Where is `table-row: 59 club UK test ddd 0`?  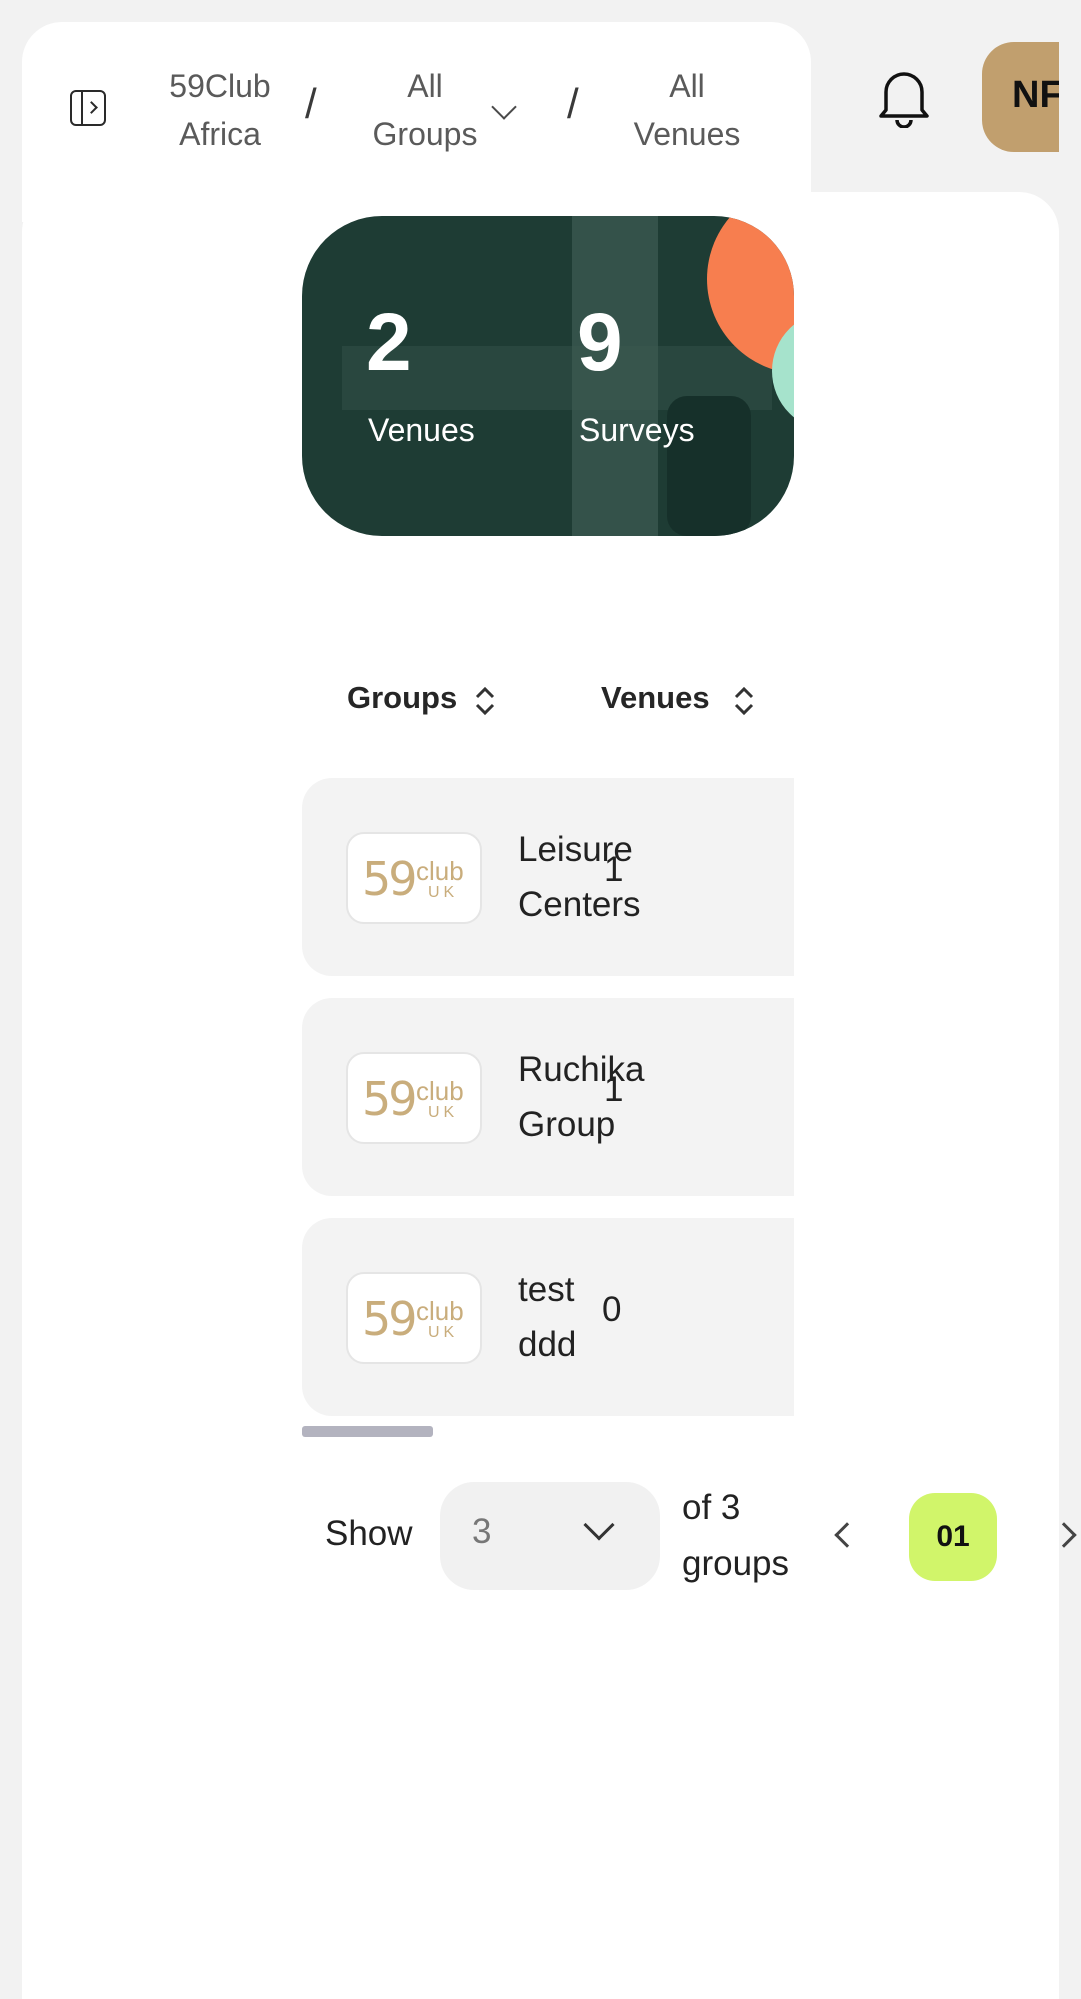 table-row: 59 club UK test ddd 0 is located at coordinates (548, 1317).